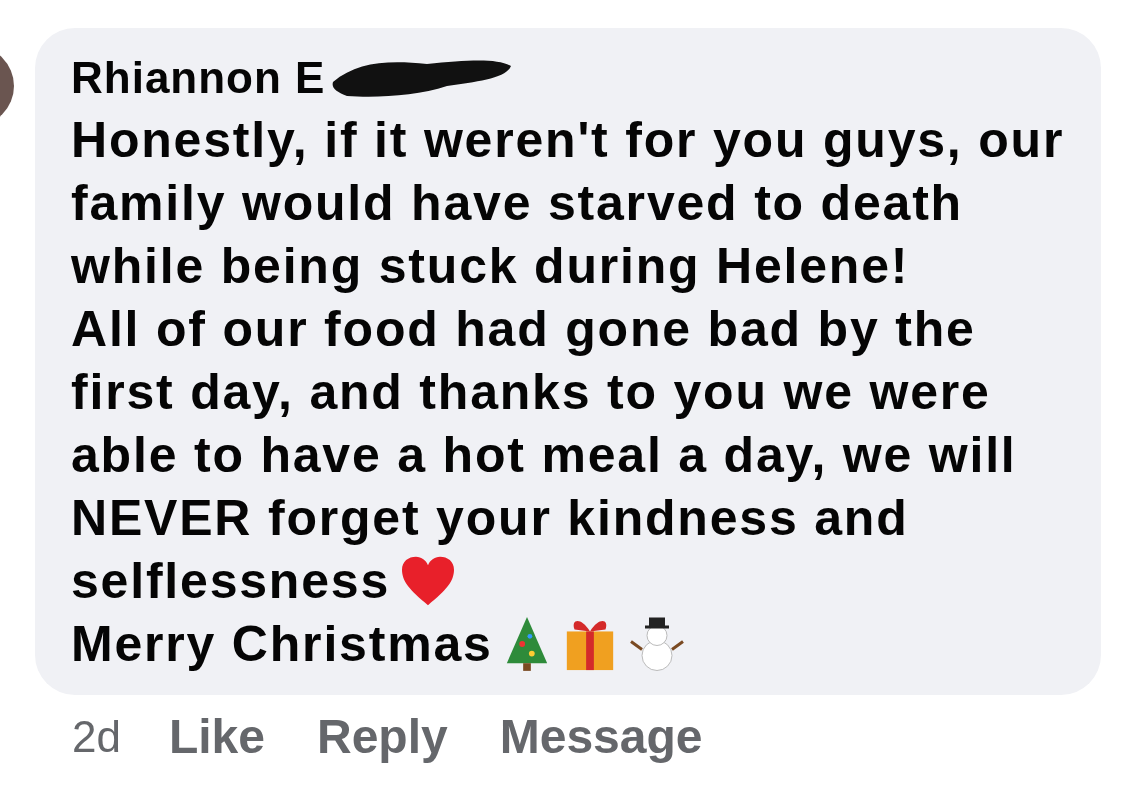  Describe the element at coordinates (96, 736) in the screenshot. I see `timestamp: 2d` at that location.